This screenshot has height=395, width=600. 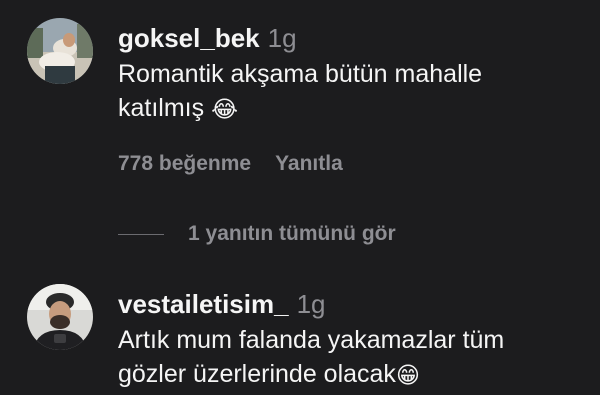 What do you see at coordinates (203, 304) in the screenshot?
I see `username: vestailetisim_` at bounding box center [203, 304].